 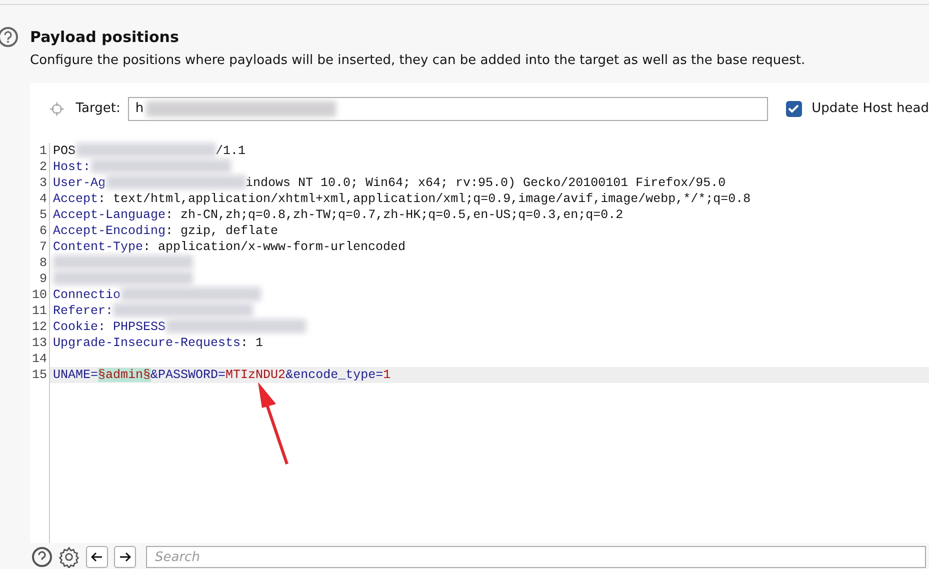 What do you see at coordinates (57, 109) in the screenshot?
I see `crosshair-icon` at bounding box center [57, 109].